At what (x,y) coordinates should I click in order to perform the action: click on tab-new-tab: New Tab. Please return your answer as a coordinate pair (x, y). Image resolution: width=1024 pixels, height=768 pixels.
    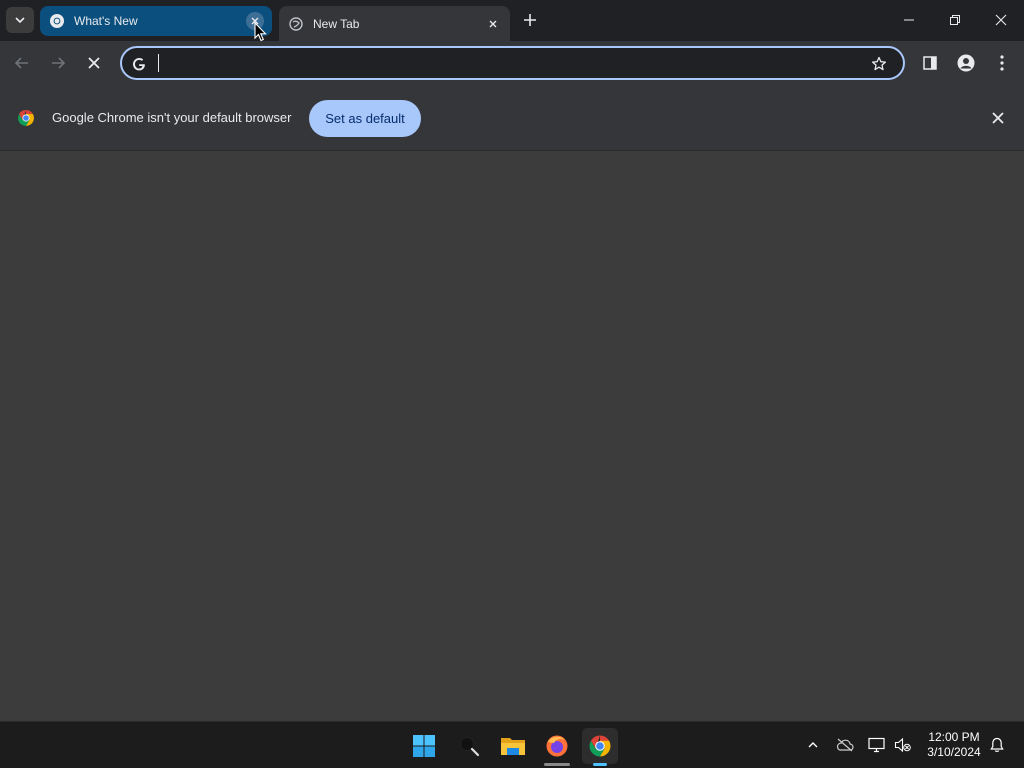
    Looking at the image, I should click on (394, 23).